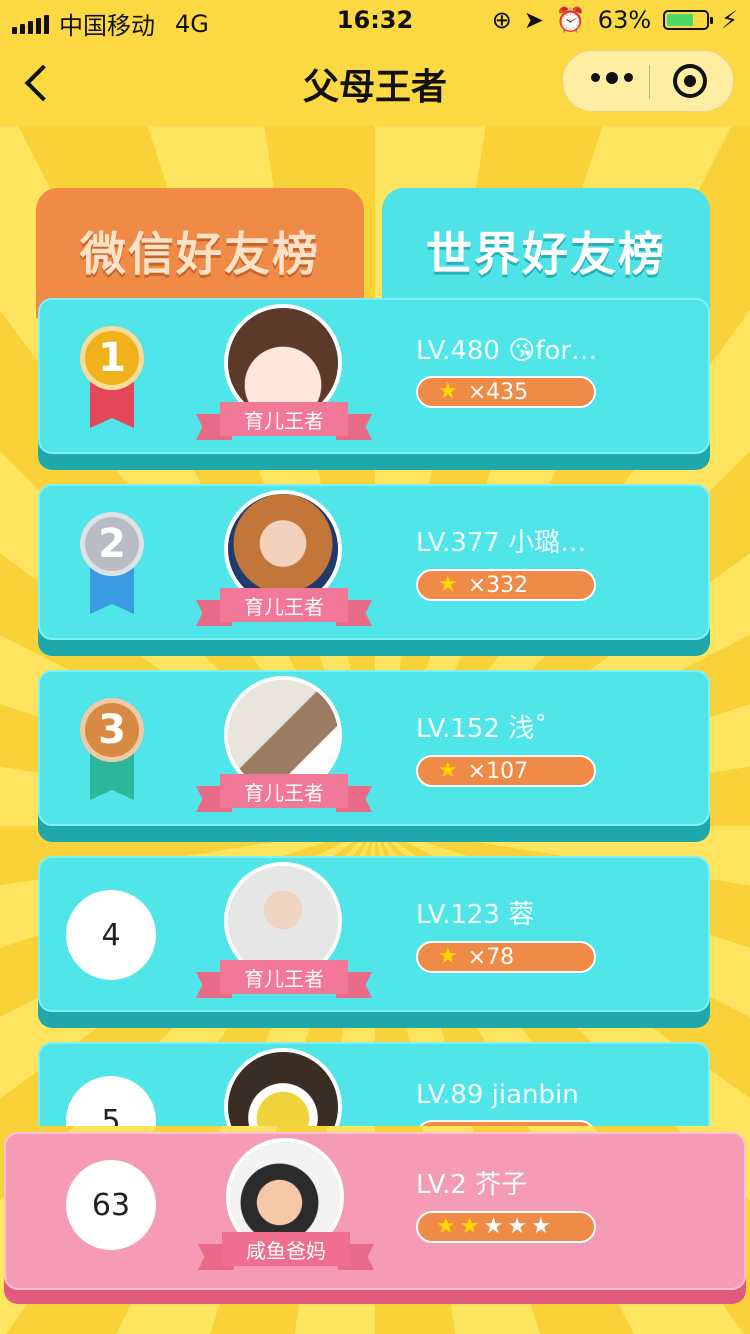  I want to click on battery-percent: 63%, so click(624, 20).